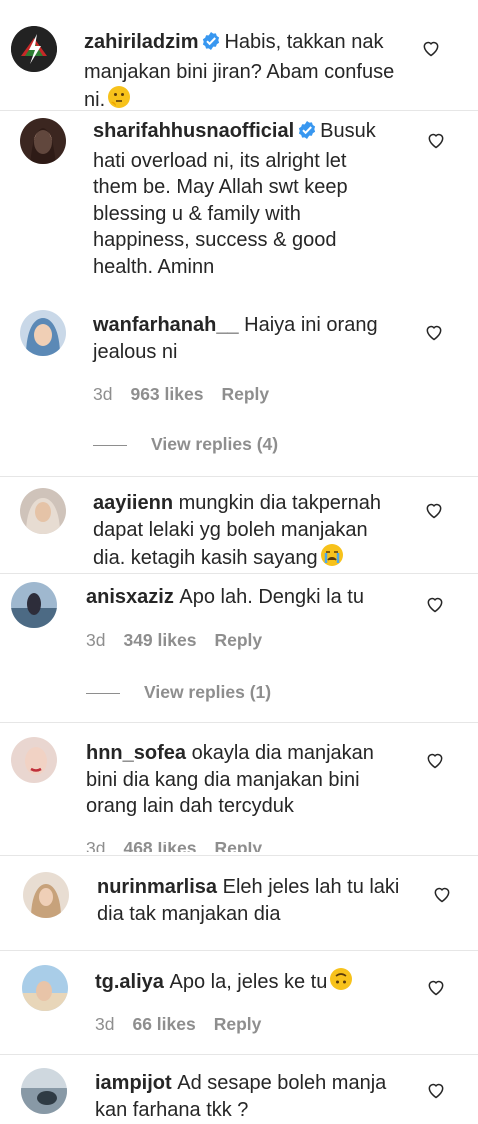 Image resolution: width=478 pixels, height=1124 pixels. I want to click on view-replies-label: View replies (1), so click(208, 692).